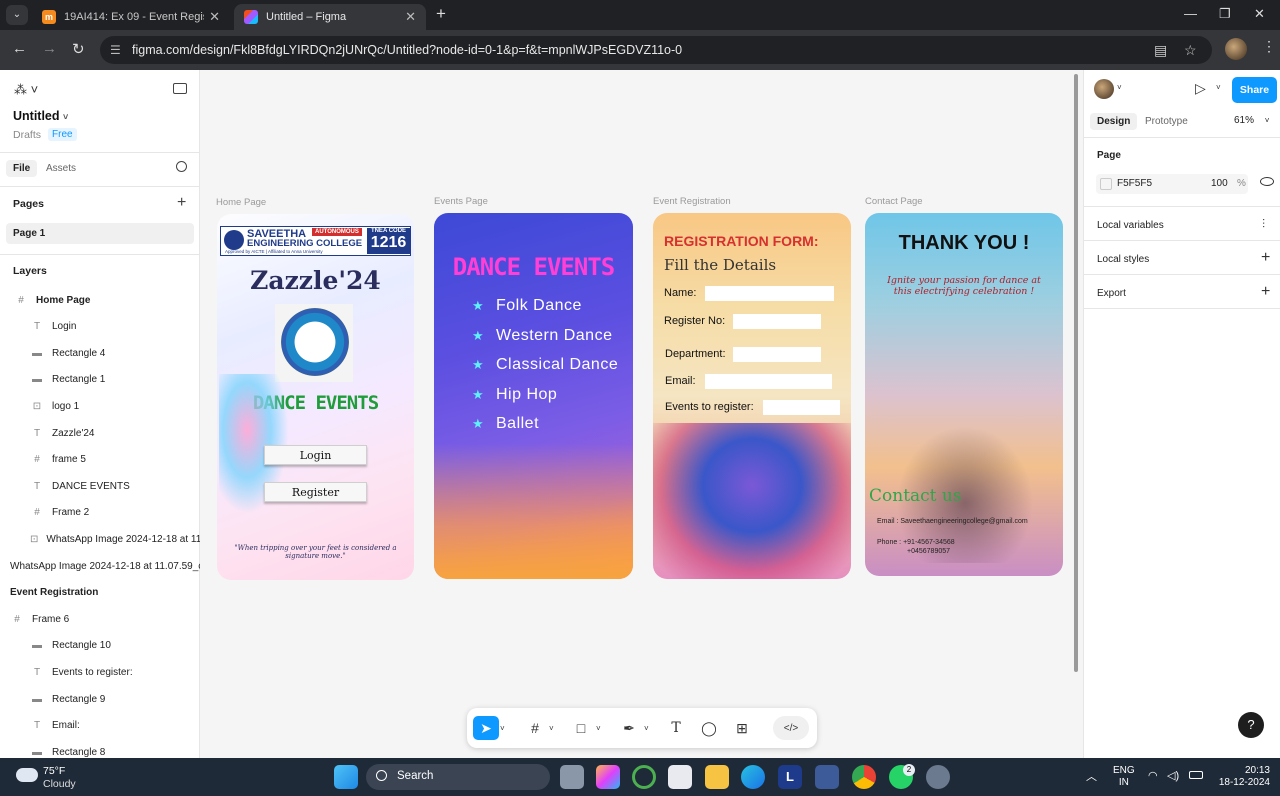 This screenshot has width=1280, height=796. I want to click on task-view-icon, so click(572, 777).